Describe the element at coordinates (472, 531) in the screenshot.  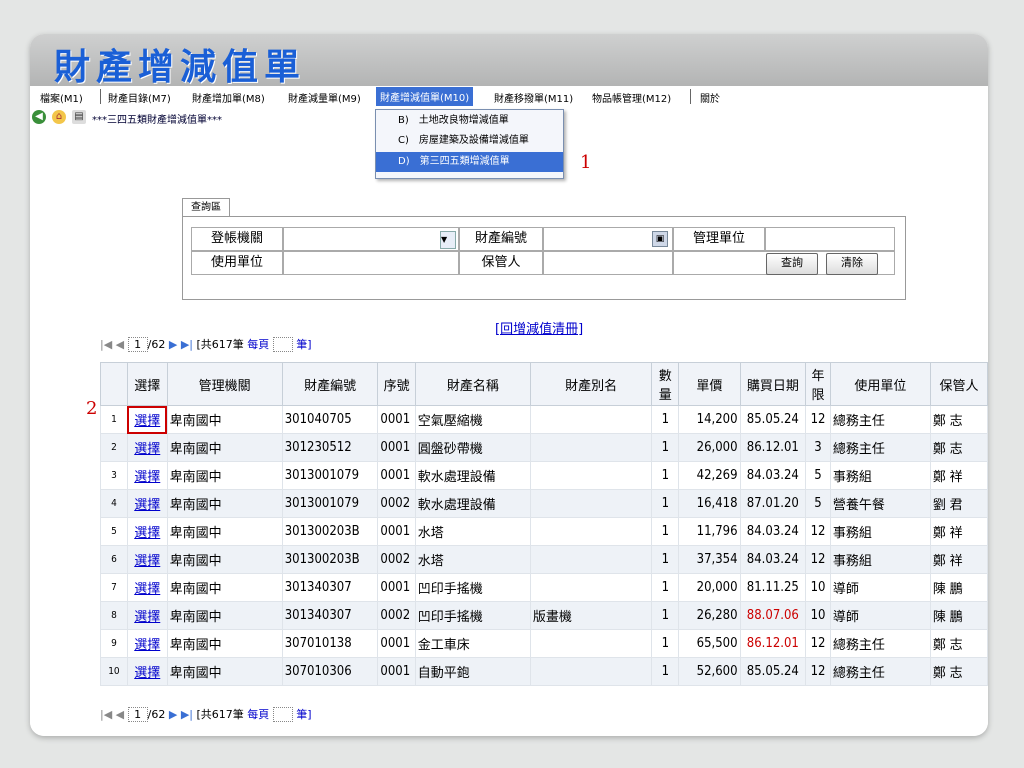
I see `cell-name: 水塔` at that location.